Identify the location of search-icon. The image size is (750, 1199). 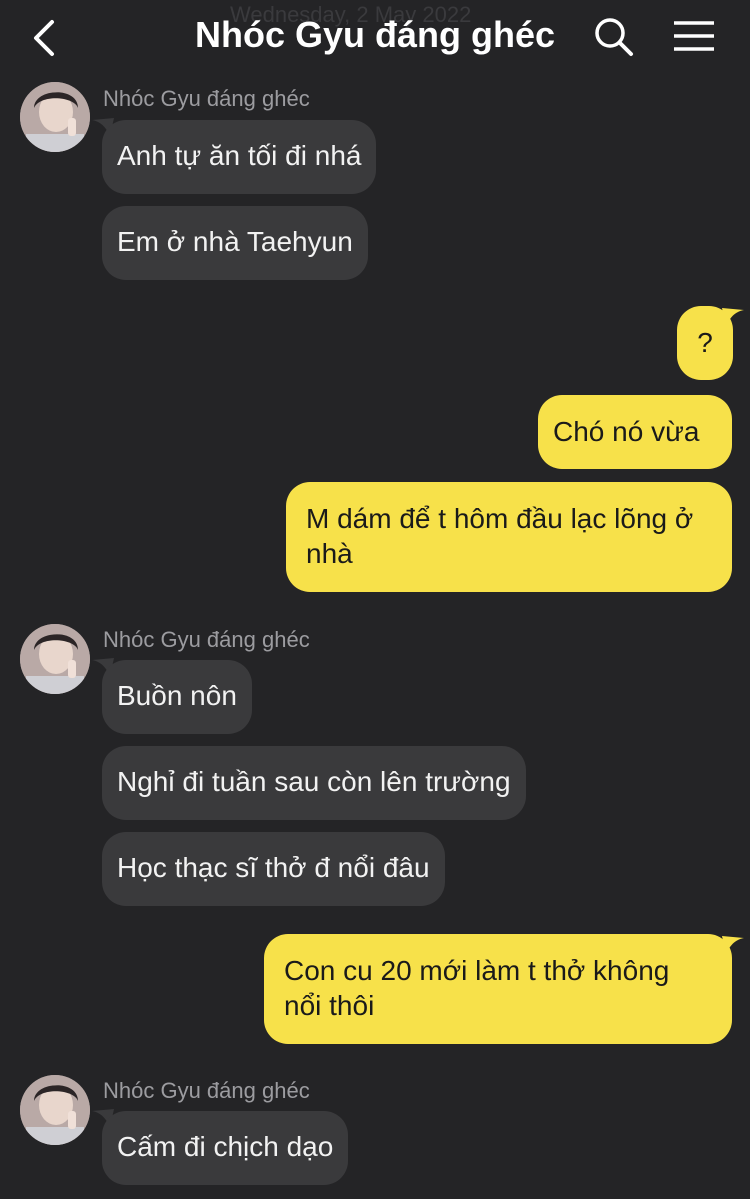
(614, 37).